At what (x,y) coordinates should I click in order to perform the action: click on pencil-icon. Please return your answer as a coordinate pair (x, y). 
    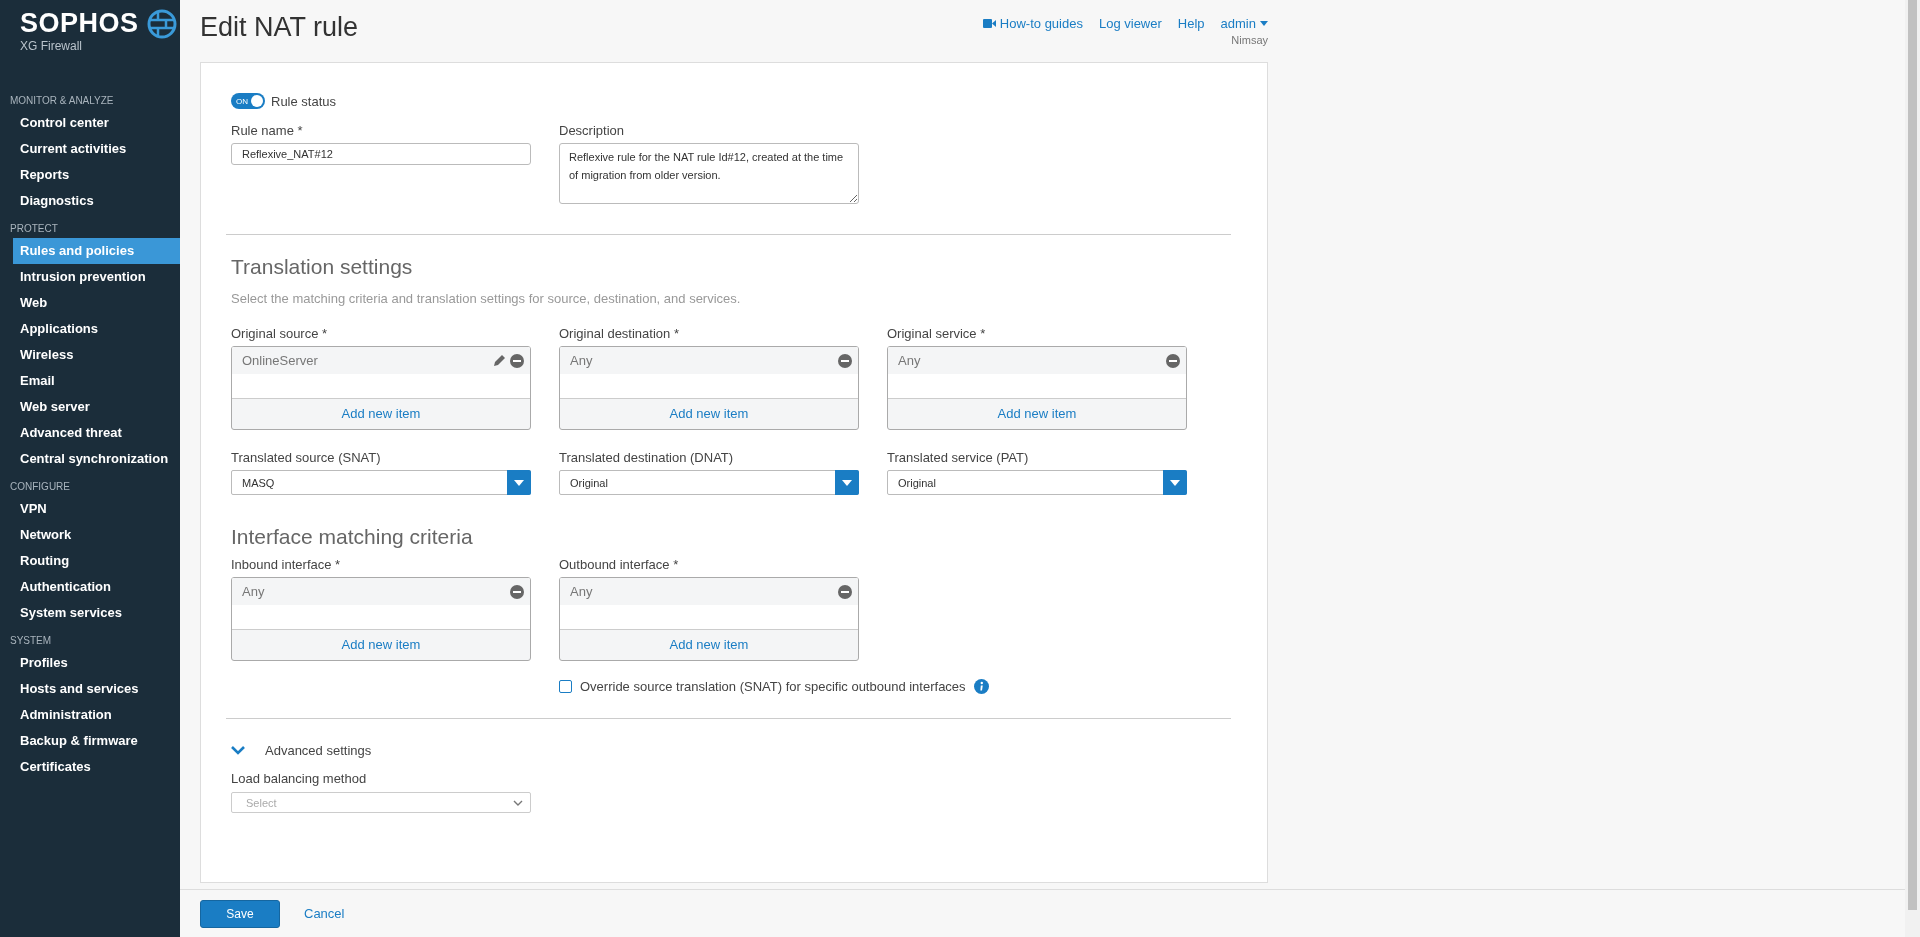
    Looking at the image, I should click on (499, 360).